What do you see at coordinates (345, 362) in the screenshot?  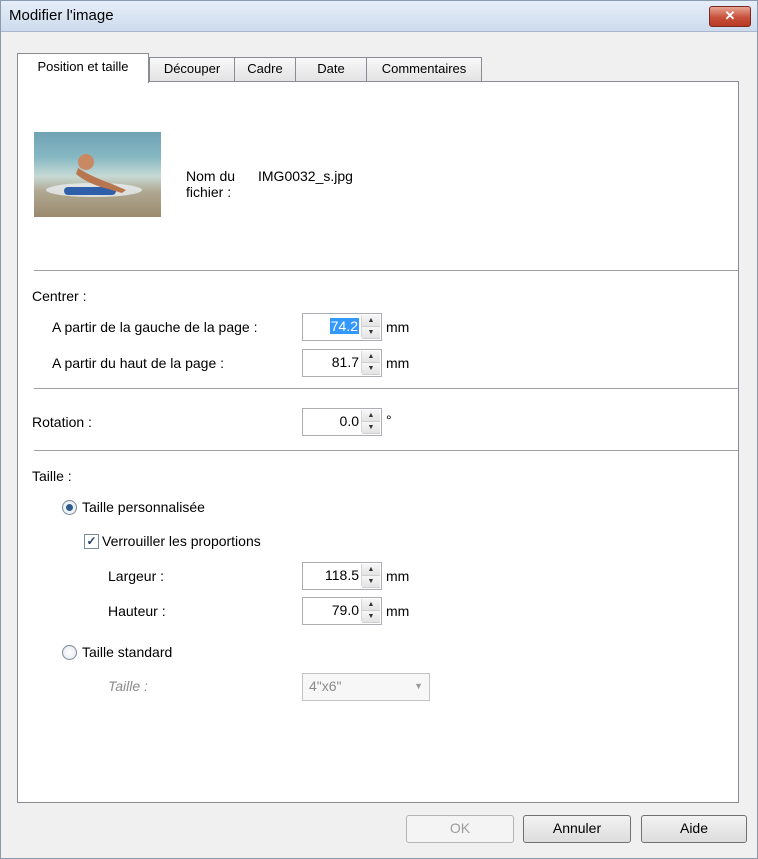 I see `center-top-value: 81.7` at bounding box center [345, 362].